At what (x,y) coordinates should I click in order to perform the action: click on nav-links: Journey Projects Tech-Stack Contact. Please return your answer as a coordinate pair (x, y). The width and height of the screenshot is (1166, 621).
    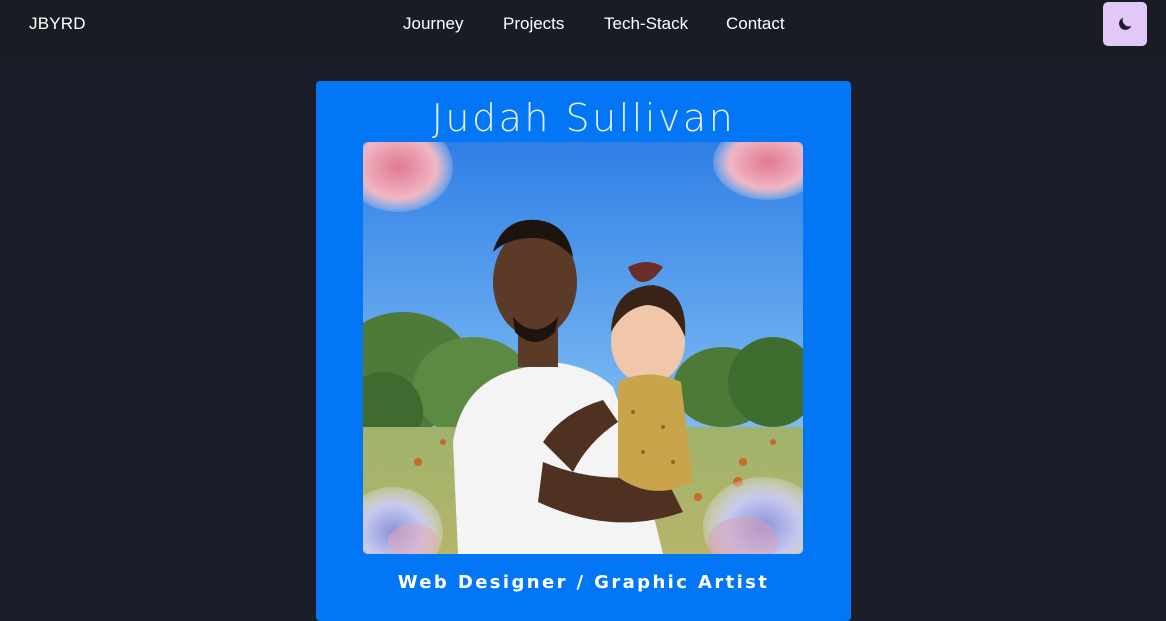
    Looking at the image, I should click on (583, 26).